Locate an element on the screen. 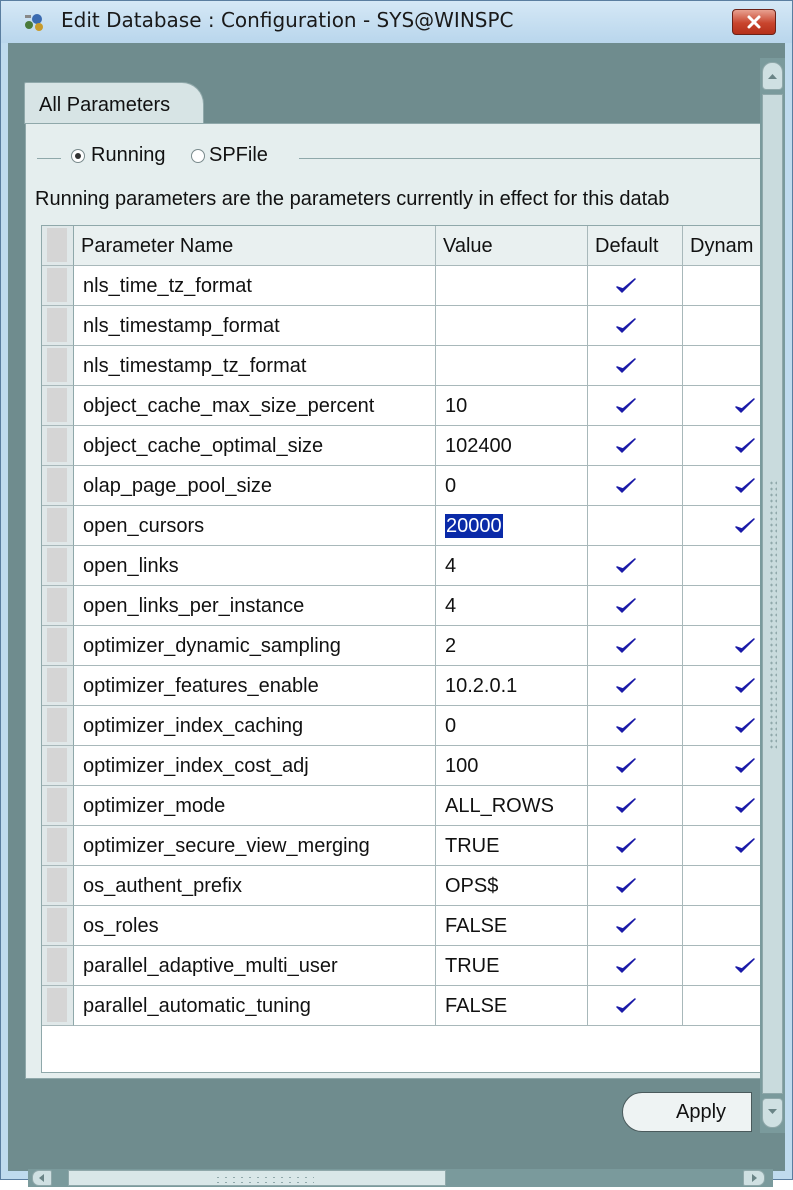 This screenshot has height=1190, width=793. table-row: os_roles FALSE is located at coordinates (401, 926).